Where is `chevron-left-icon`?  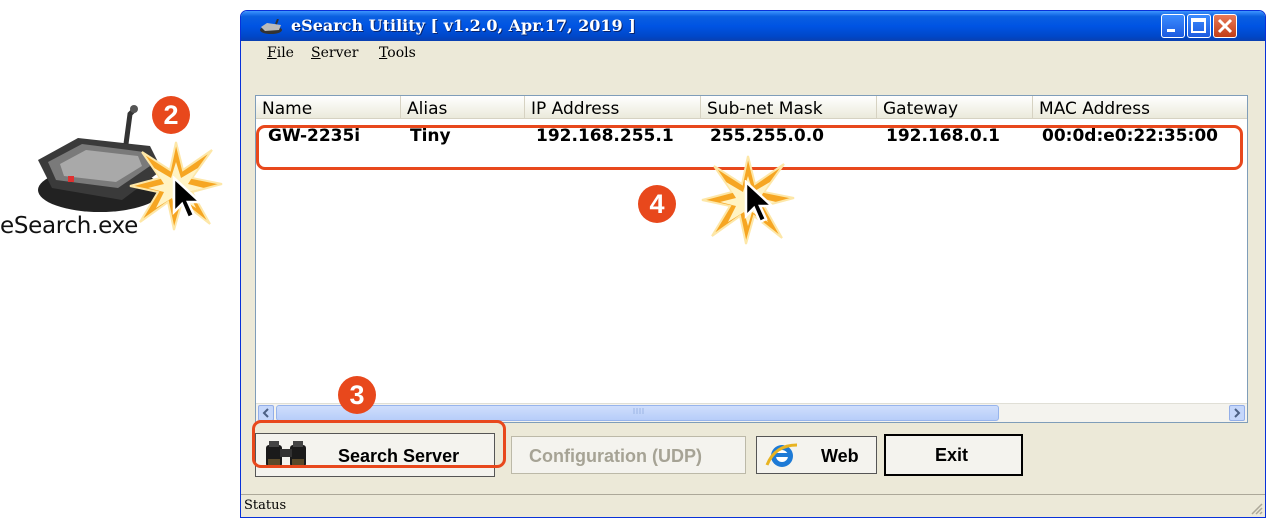 chevron-left-icon is located at coordinates (265, 413).